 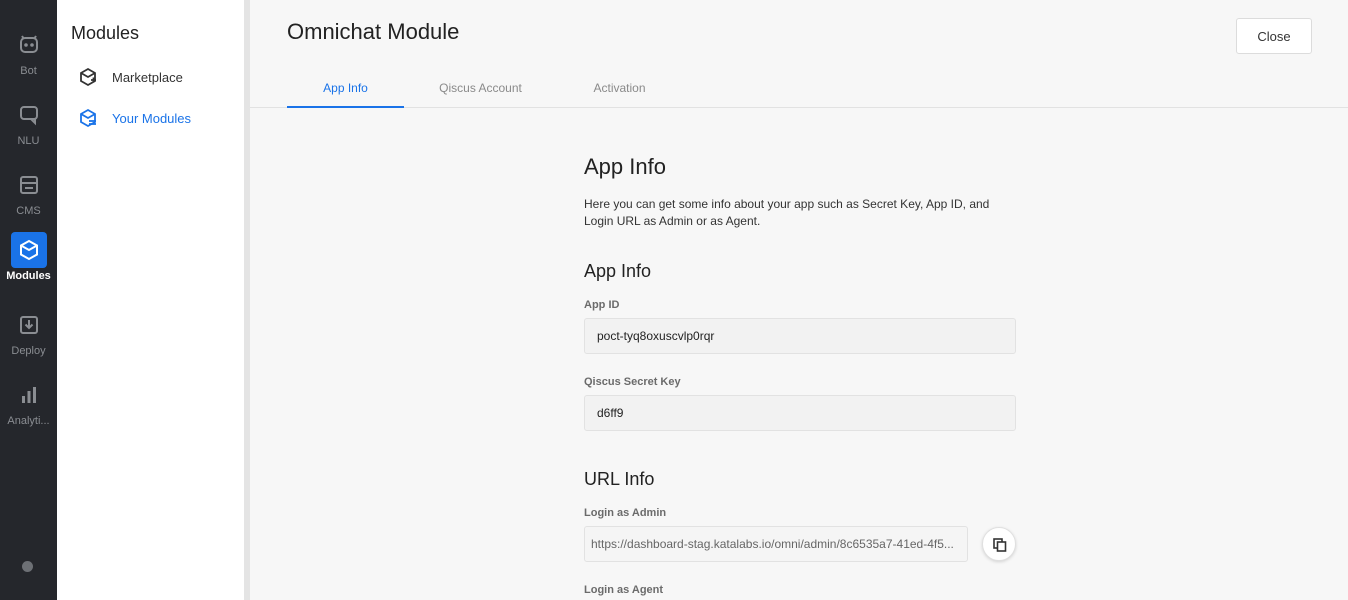 I want to click on tab-qiscus-account: Qiscus Account, so click(x=480, y=89).